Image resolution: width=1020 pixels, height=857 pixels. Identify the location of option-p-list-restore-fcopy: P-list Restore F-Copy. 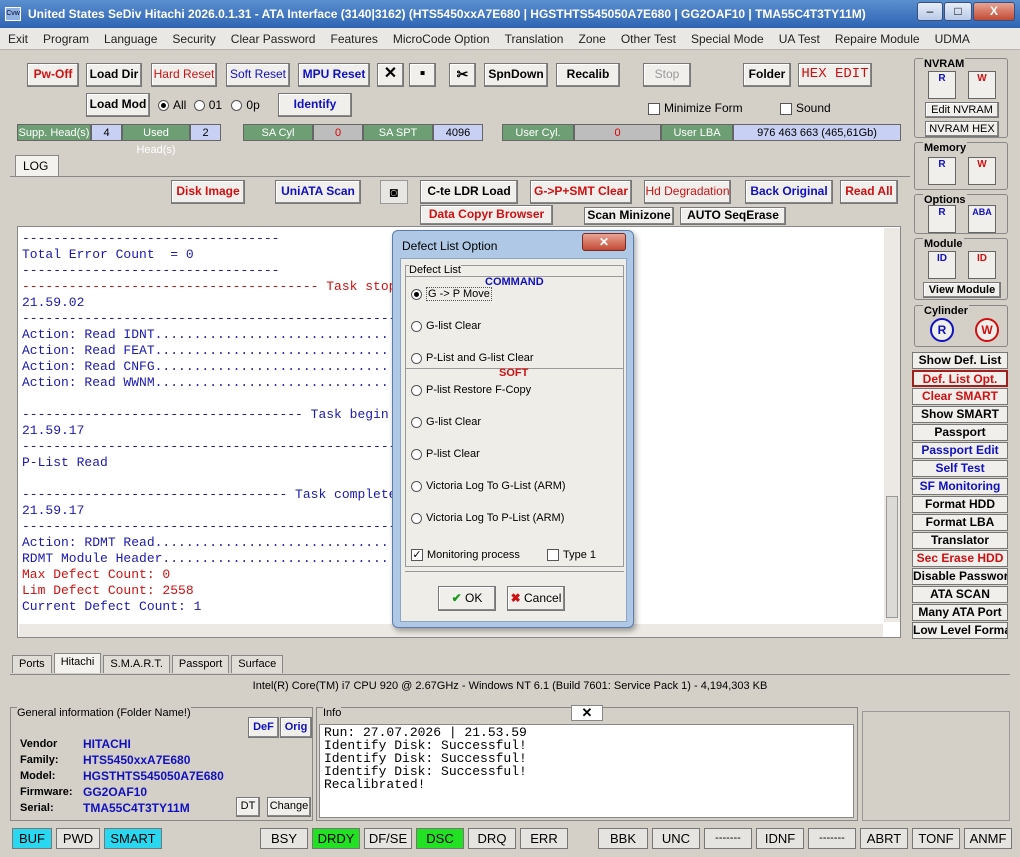
(471, 390).